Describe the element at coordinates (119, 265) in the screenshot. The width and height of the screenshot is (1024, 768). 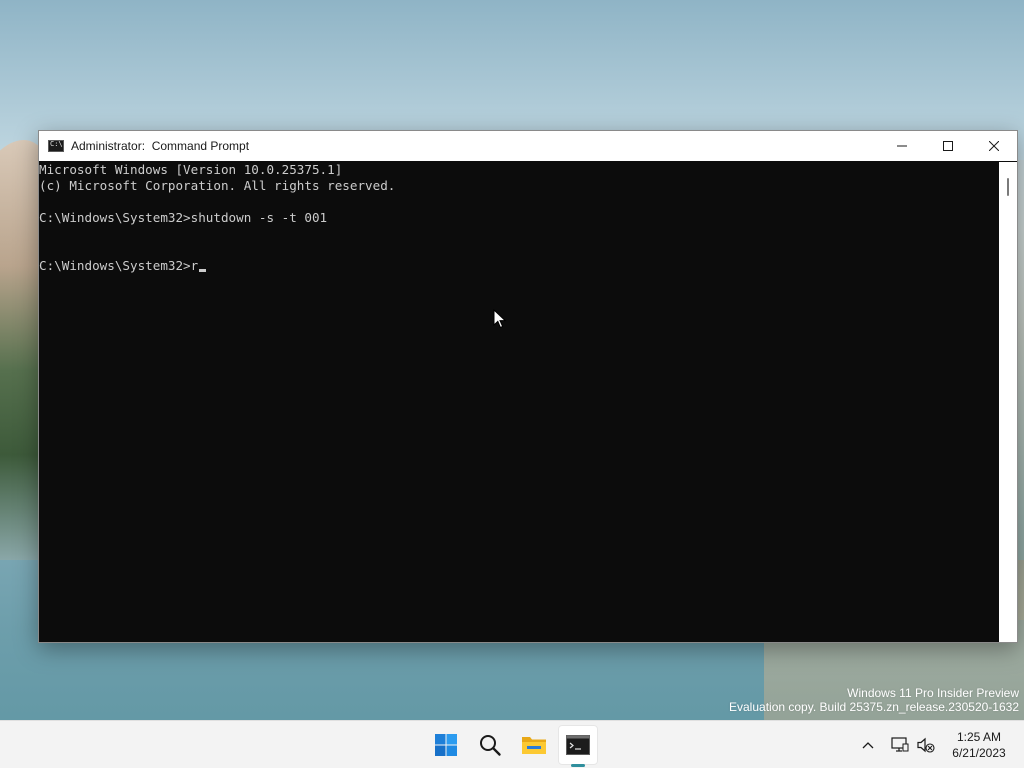
I see `console-prompt-text: C:\Windows\System32>r` at that location.